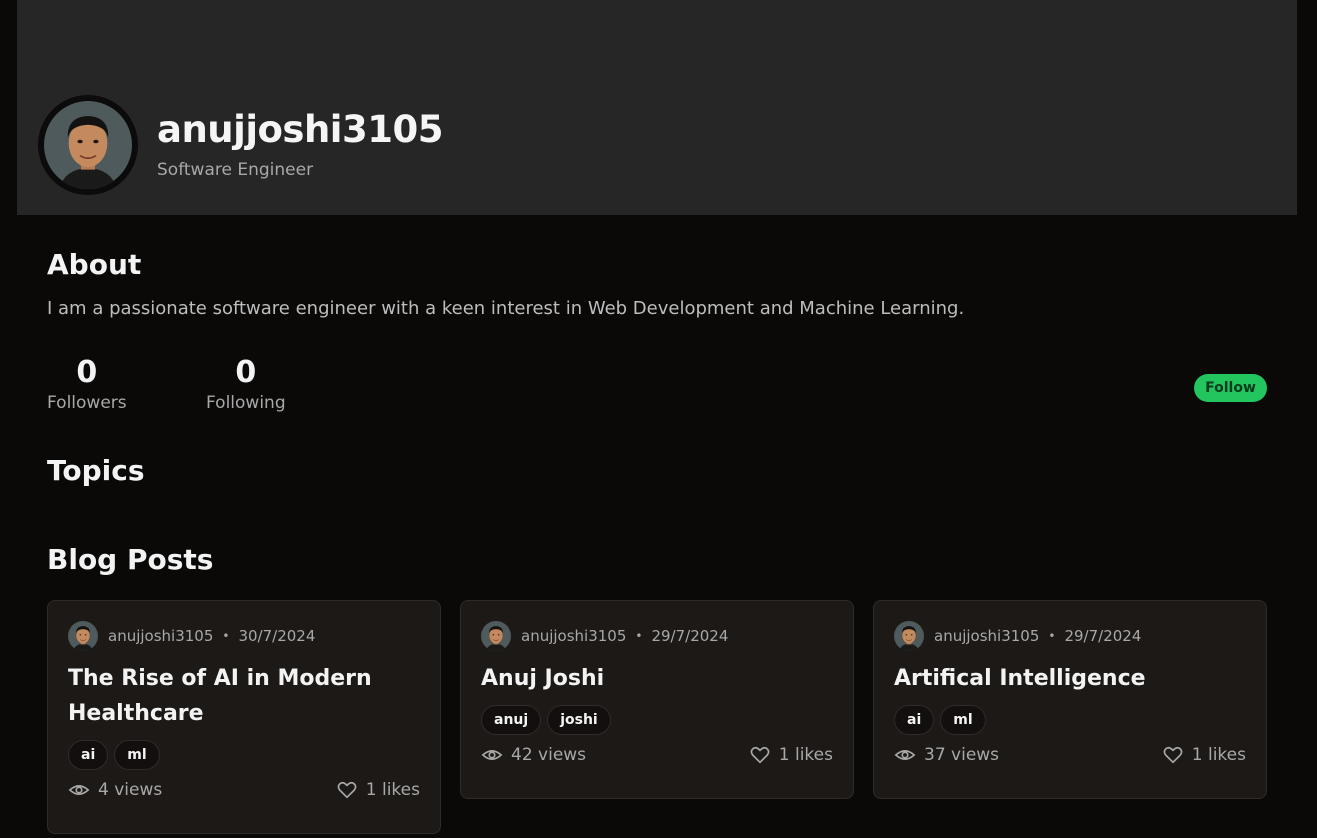 Image resolution: width=1317 pixels, height=838 pixels. I want to click on post-stats: 42 views 1 likes, so click(657, 755).